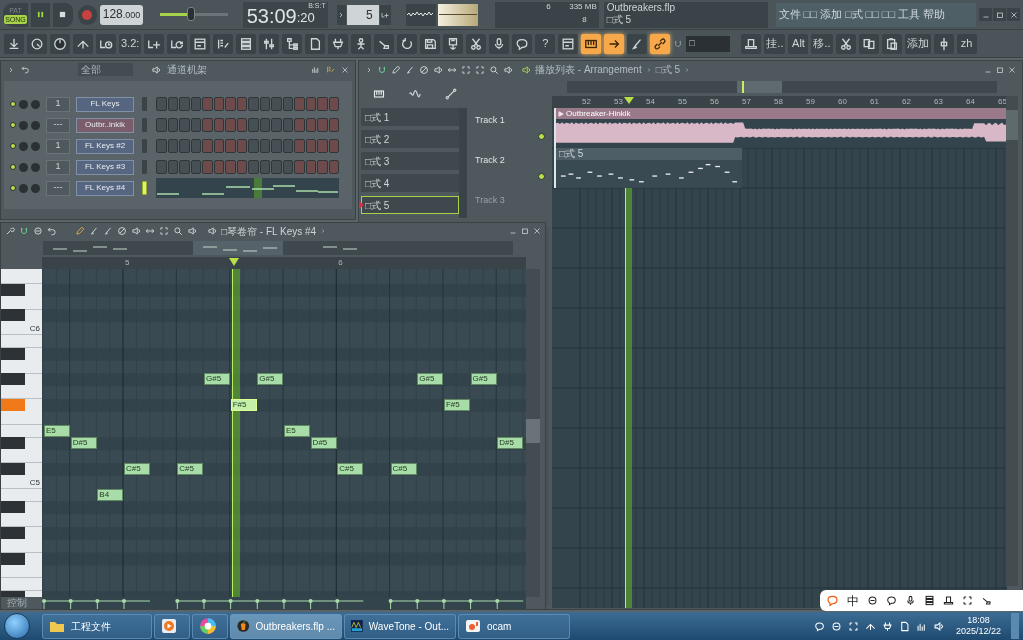 The image size is (1023, 640). Describe the element at coordinates (410, 183) in the screenshot. I see `pattern-item: □式 4` at that location.